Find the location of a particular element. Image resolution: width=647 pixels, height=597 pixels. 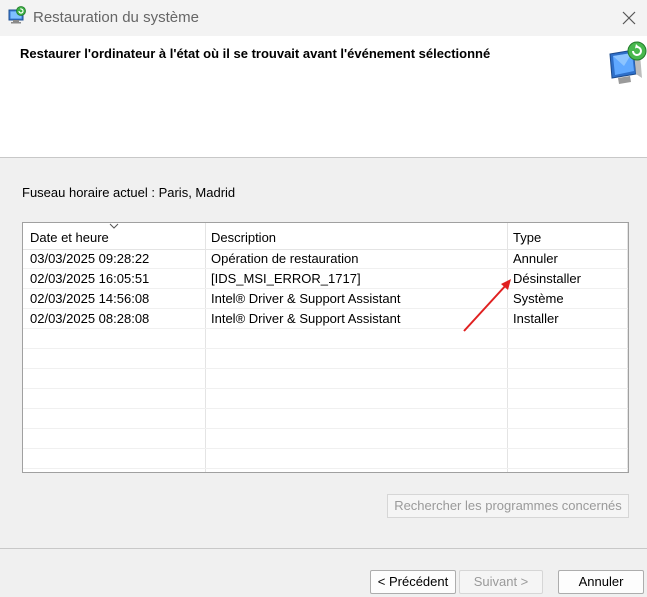

sort-descending-icon is located at coordinates (114, 226).